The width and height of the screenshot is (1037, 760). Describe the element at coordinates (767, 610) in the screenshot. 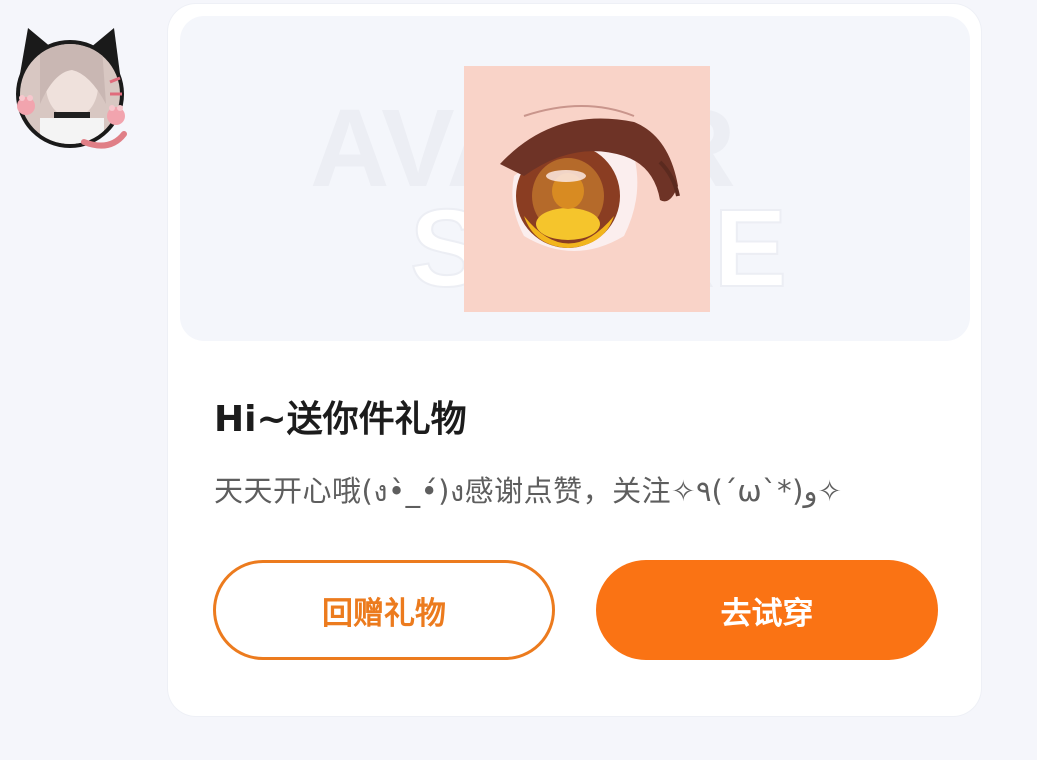

I see `try-on-button: 去试穿` at that location.